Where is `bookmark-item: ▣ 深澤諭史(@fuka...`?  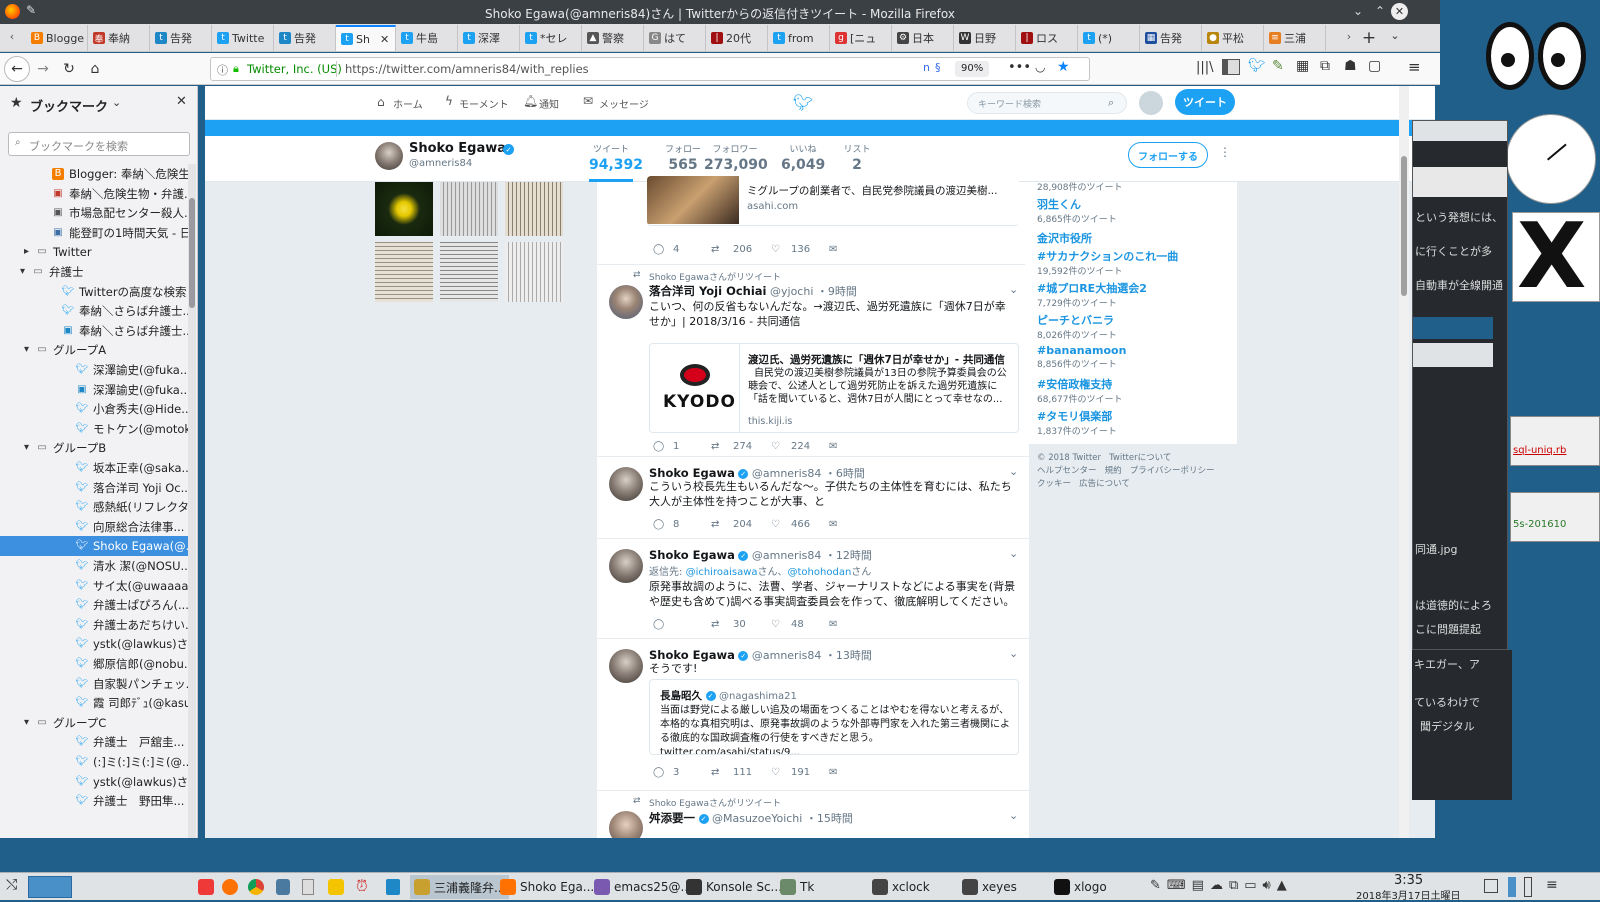 bookmark-item: ▣ 深澤諭史(@fuka... is located at coordinates (94, 390).